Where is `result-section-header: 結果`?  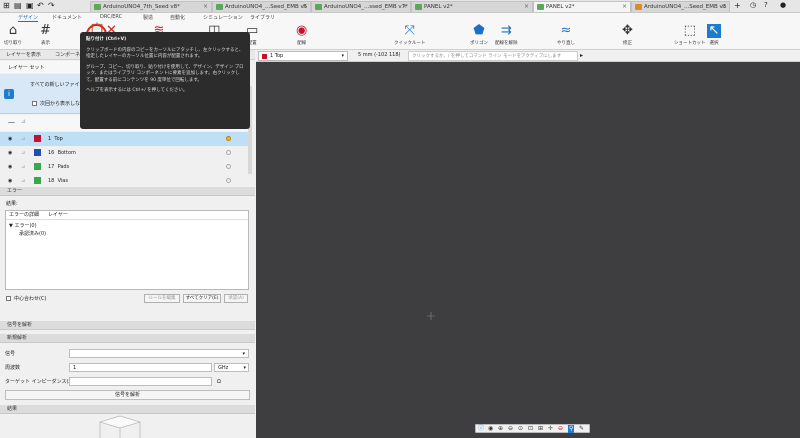 result-section-header: 結果 is located at coordinates (127, 409).